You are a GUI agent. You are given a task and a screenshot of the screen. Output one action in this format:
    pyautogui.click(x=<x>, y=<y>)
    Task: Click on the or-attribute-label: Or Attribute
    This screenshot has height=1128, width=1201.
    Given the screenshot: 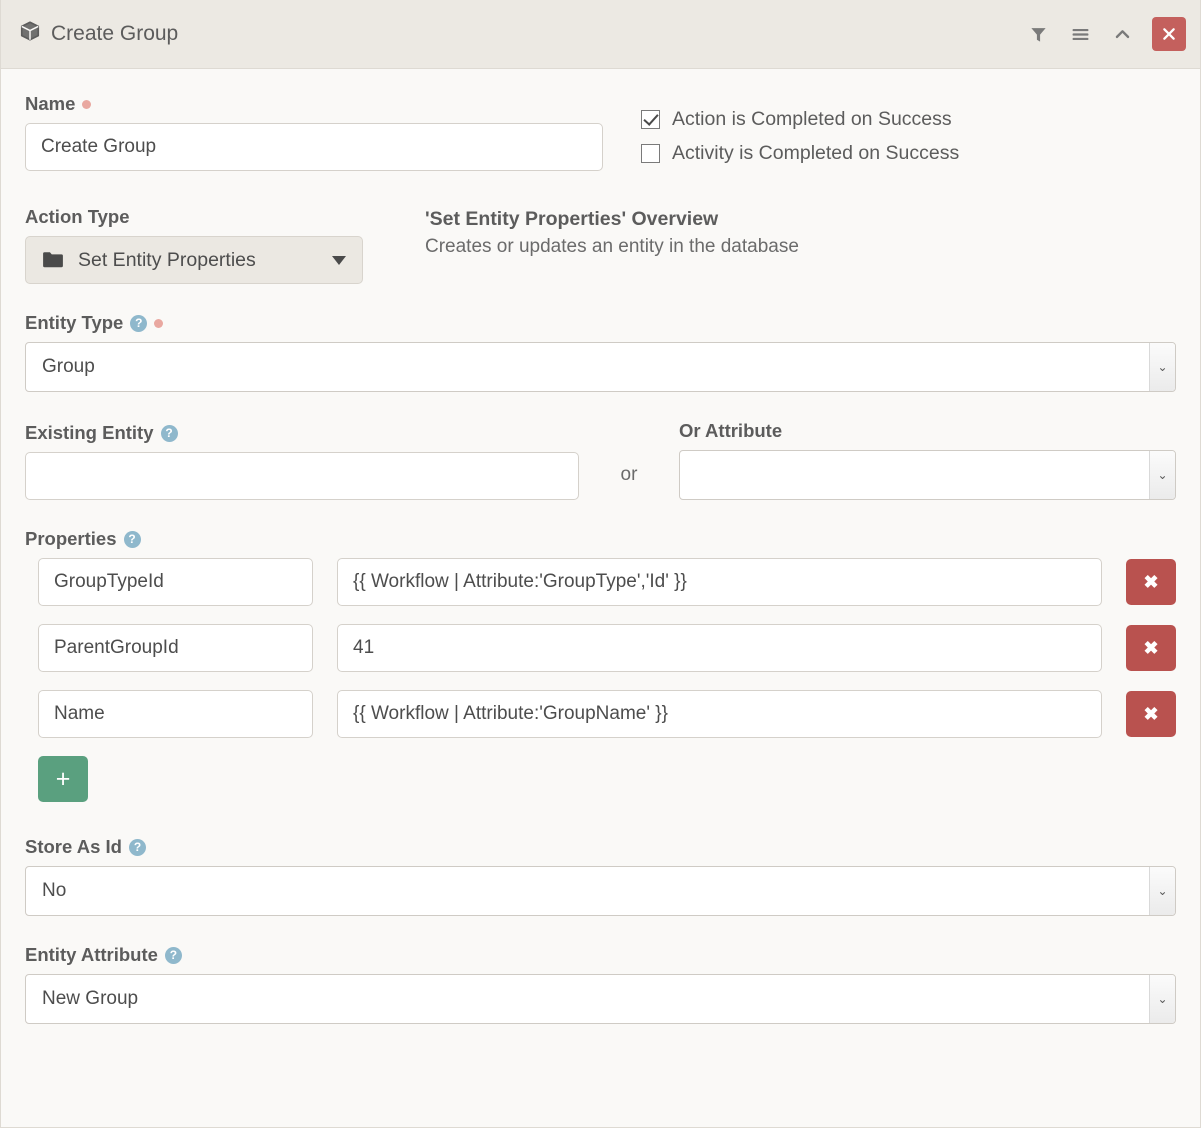 What is the action you would take?
    pyautogui.click(x=731, y=430)
    